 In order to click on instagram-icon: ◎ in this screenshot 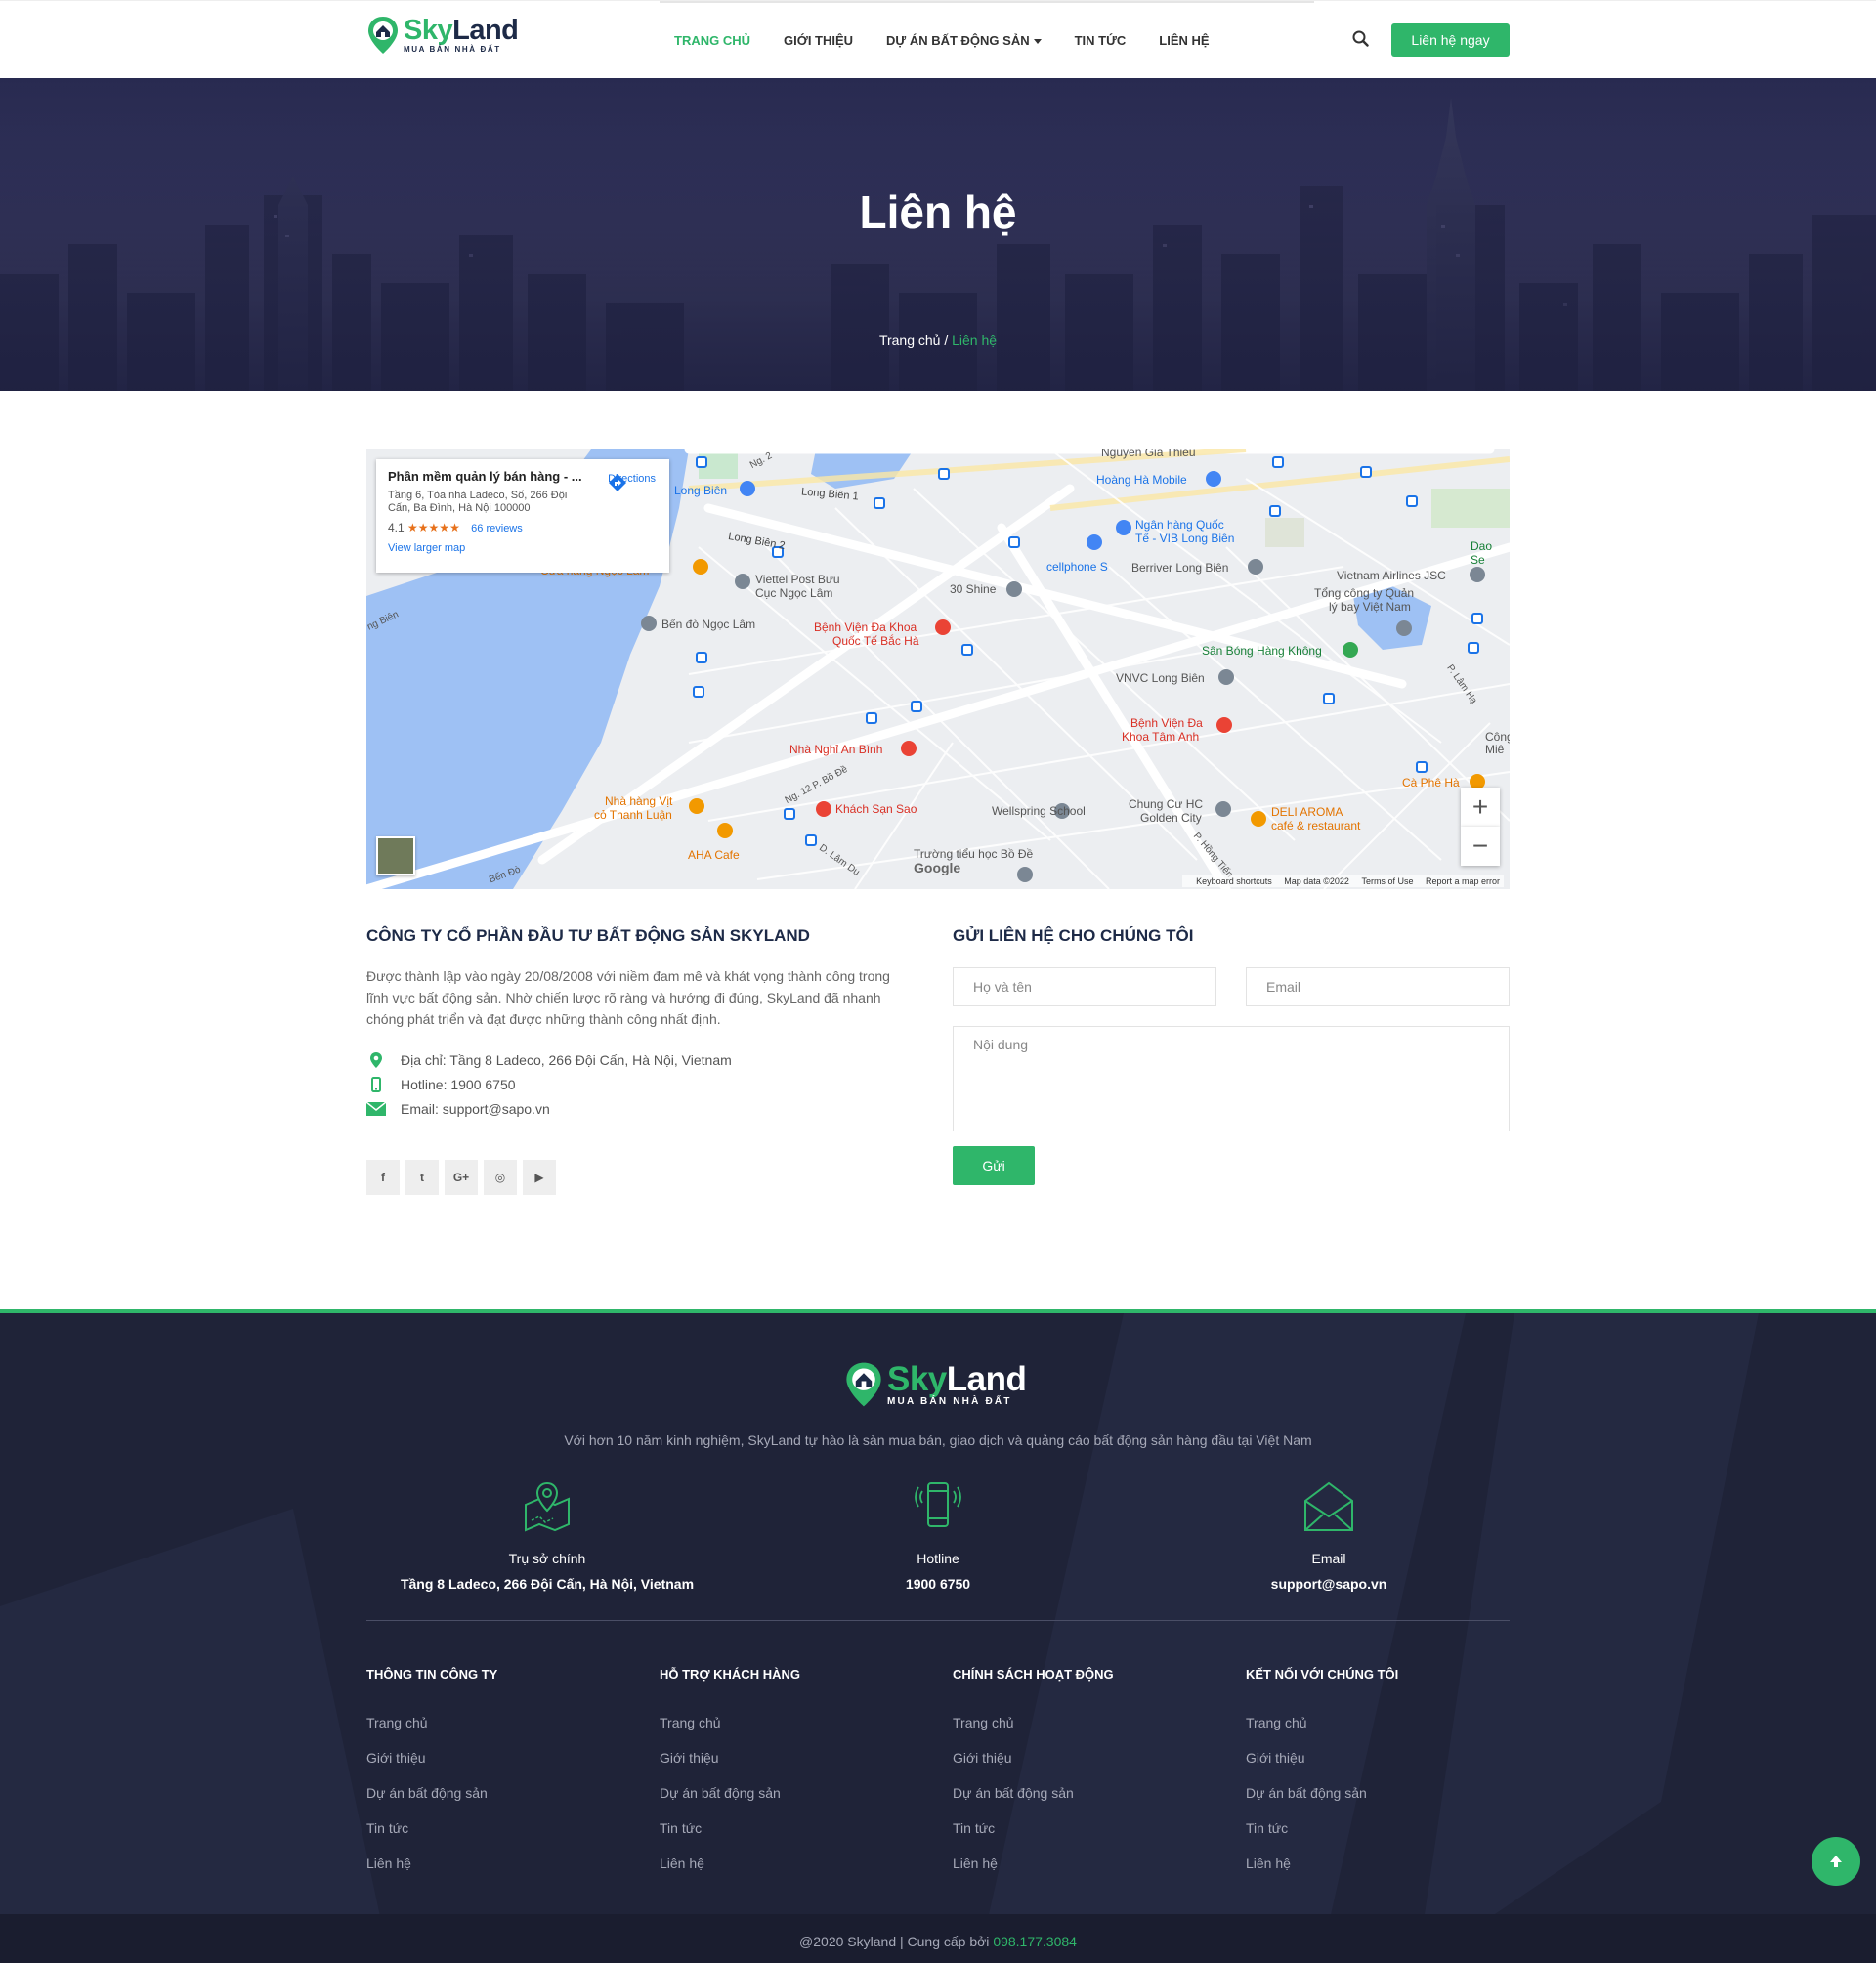, I will do `click(501, 1177)`.